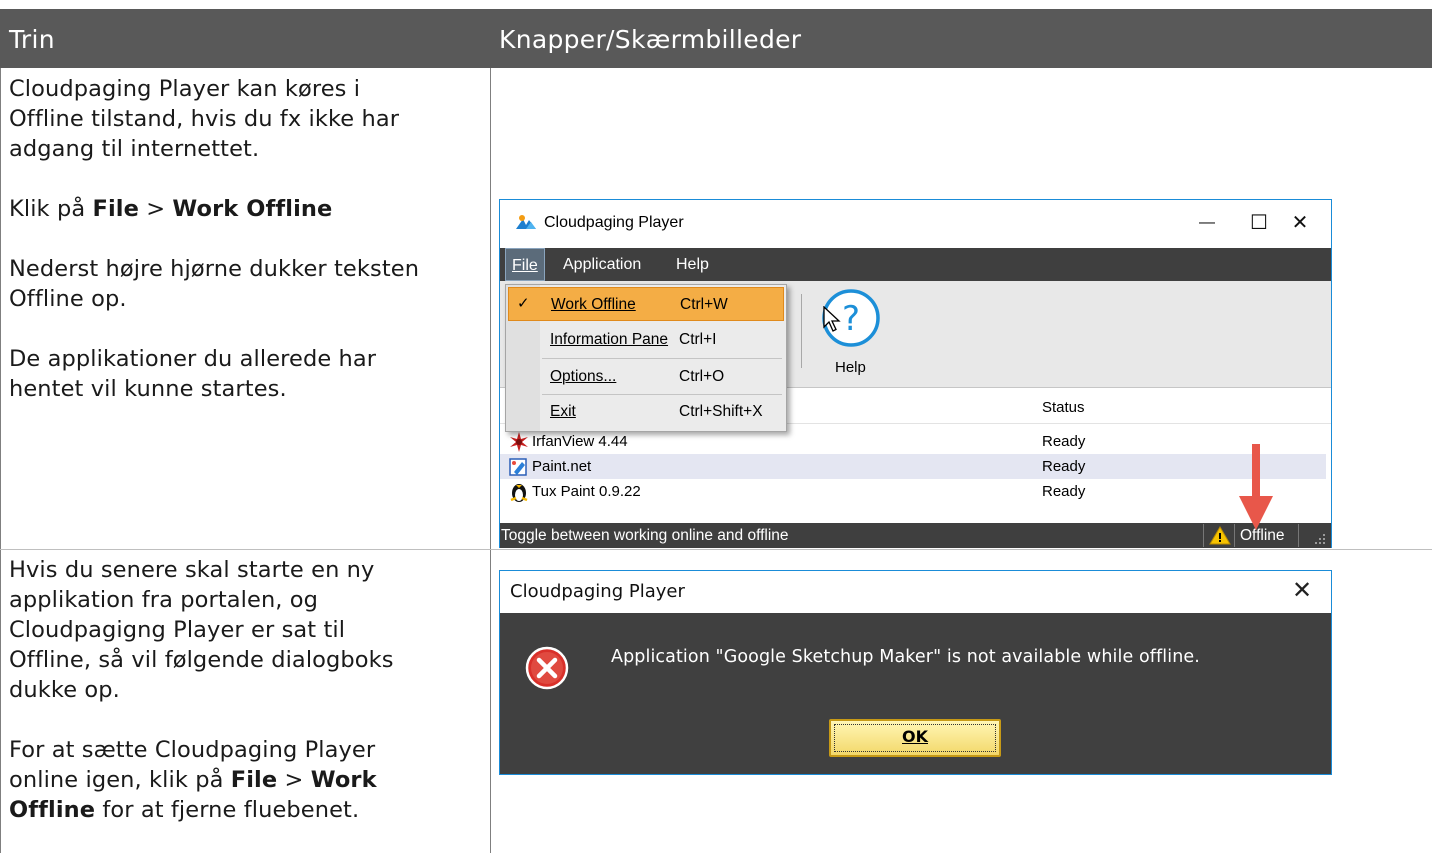  I want to click on dialog-titlebar: Cloudpaging Player ✕, so click(915, 592).